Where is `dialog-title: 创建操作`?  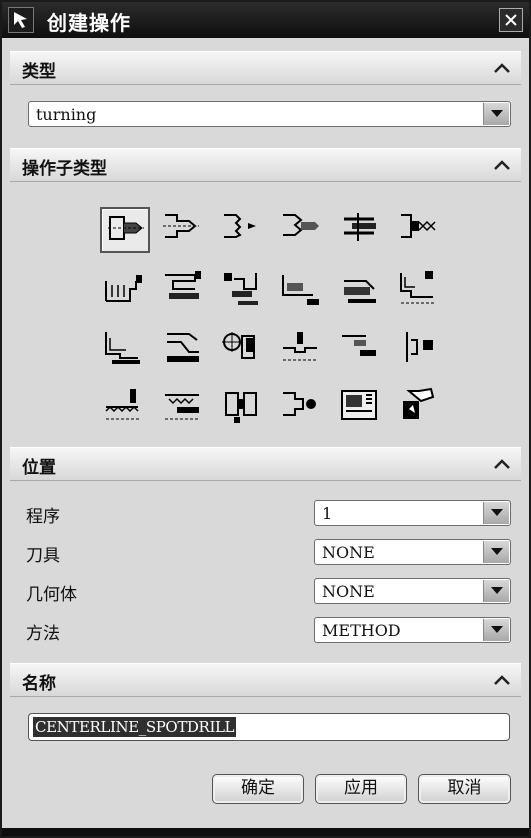 dialog-title: 创建操作 is located at coordinates (89, 23).